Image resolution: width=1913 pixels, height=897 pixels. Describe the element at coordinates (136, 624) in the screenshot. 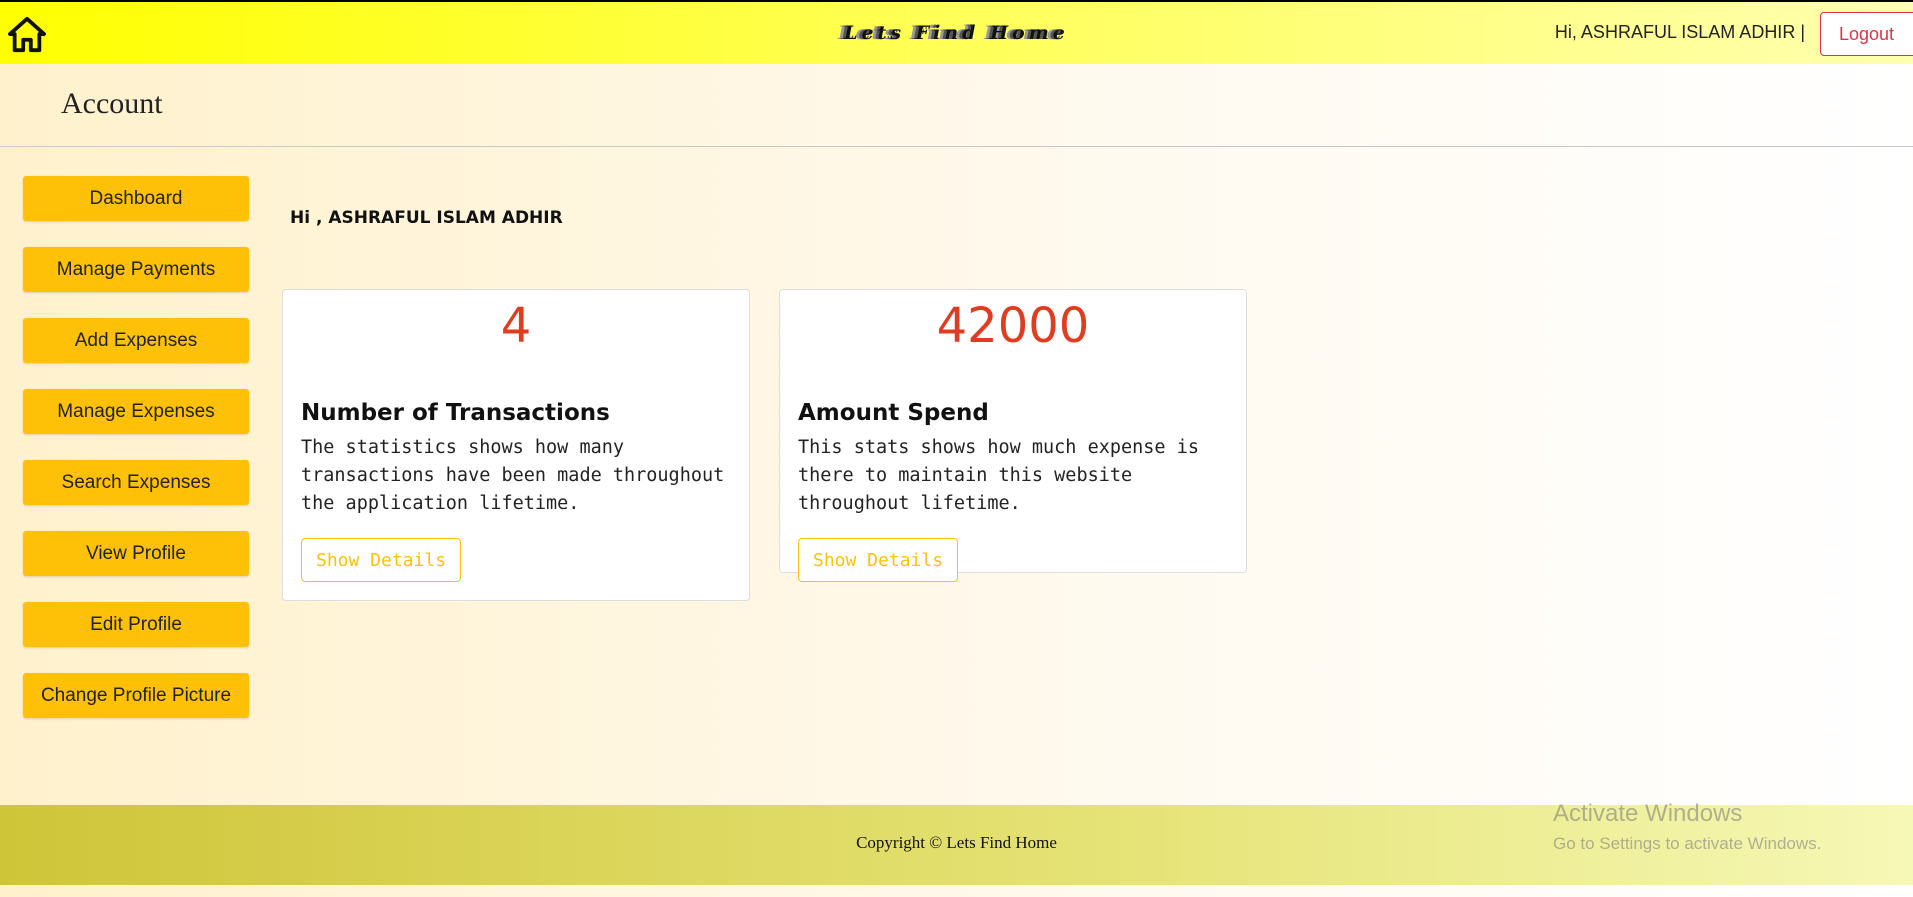

I see `sidebar-item-edit-profile: Edit Profile` at that location.